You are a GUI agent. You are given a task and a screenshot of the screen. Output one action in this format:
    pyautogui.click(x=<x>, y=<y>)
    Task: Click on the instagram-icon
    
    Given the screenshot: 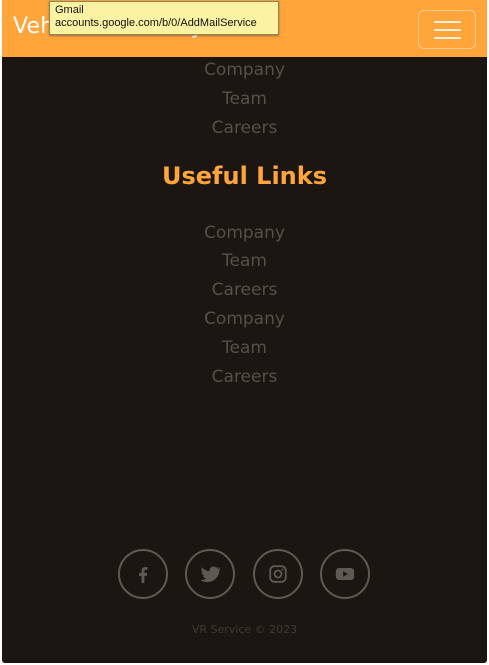 What is the action you would take?
    pyautogui.click(x=278, y=574)
    